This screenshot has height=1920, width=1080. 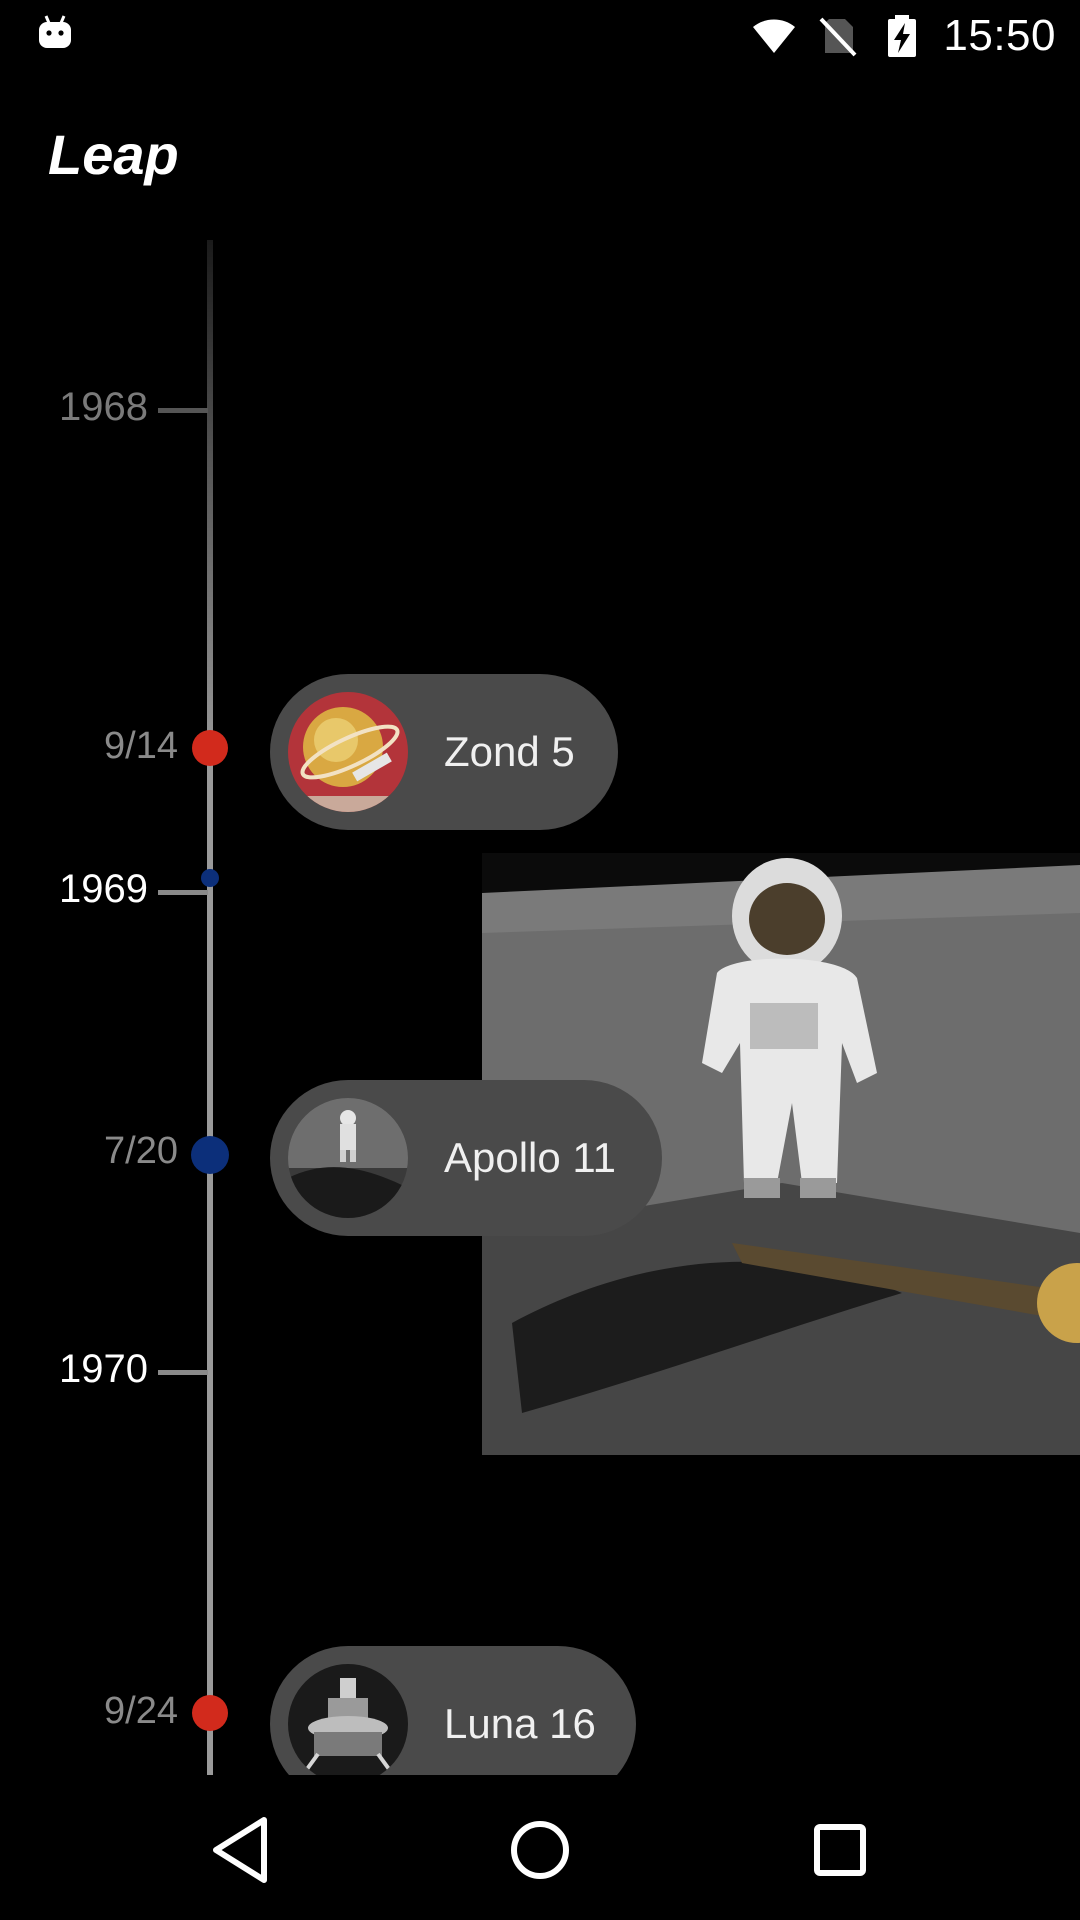 What do you see at coordinates (113, 154) in the screenshot?
I see `app-title: Leap` at bounding box center [113, 154].